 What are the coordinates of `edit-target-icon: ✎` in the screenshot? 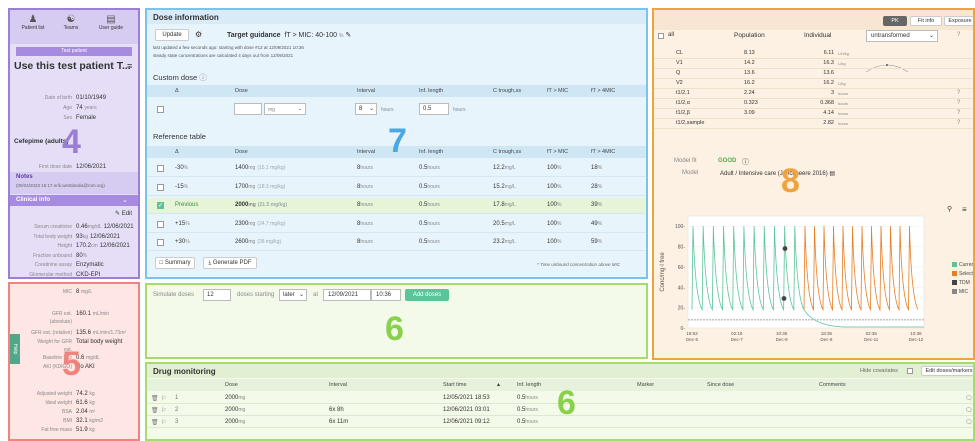 It's located at (348, 35).